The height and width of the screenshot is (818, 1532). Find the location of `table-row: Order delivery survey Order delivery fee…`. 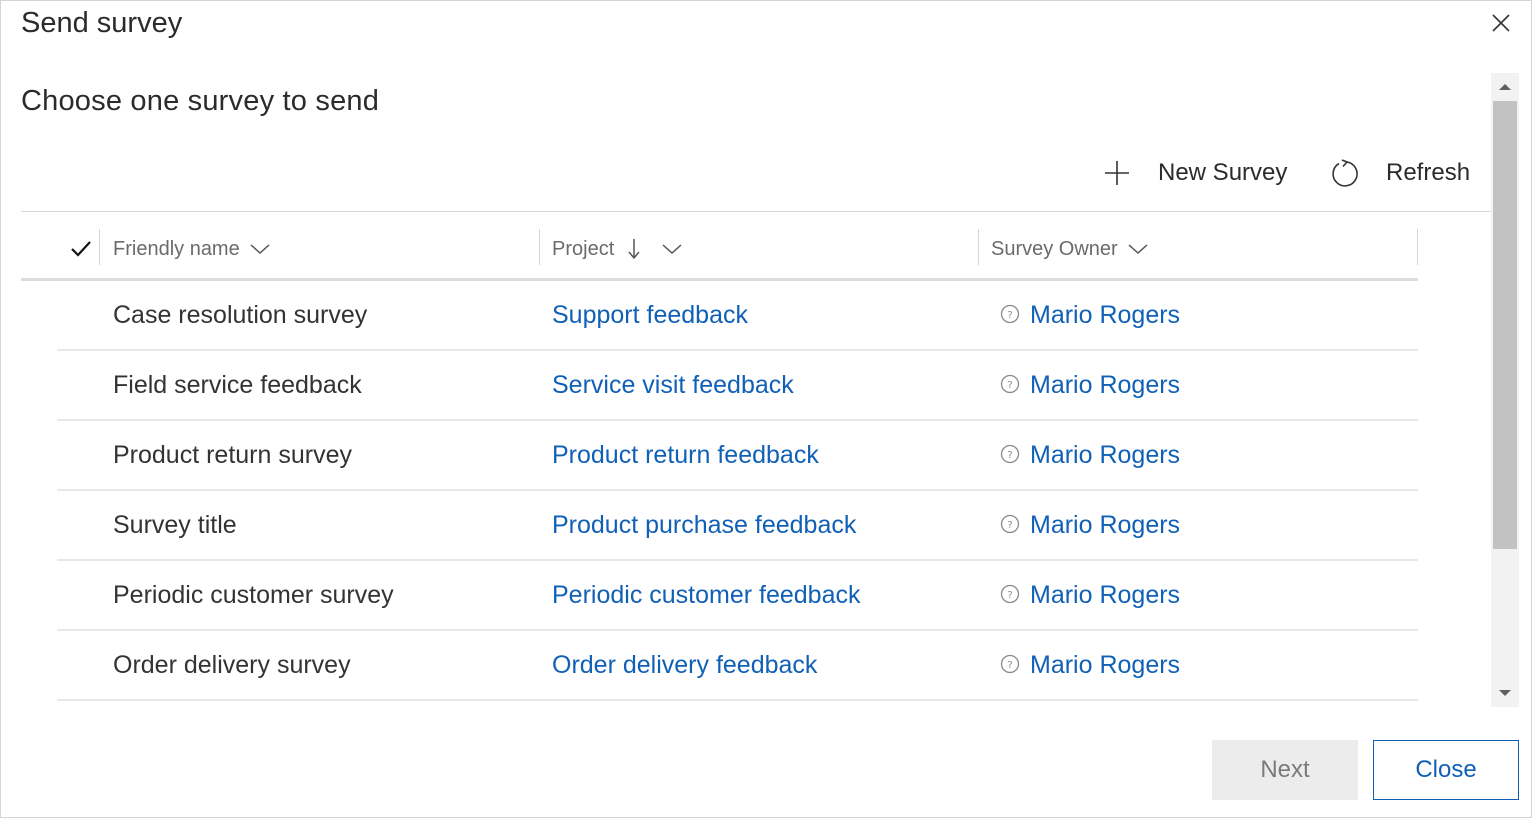

table-row: Order delivery survey Order delivery fee… is located at coordinates (746, 666).